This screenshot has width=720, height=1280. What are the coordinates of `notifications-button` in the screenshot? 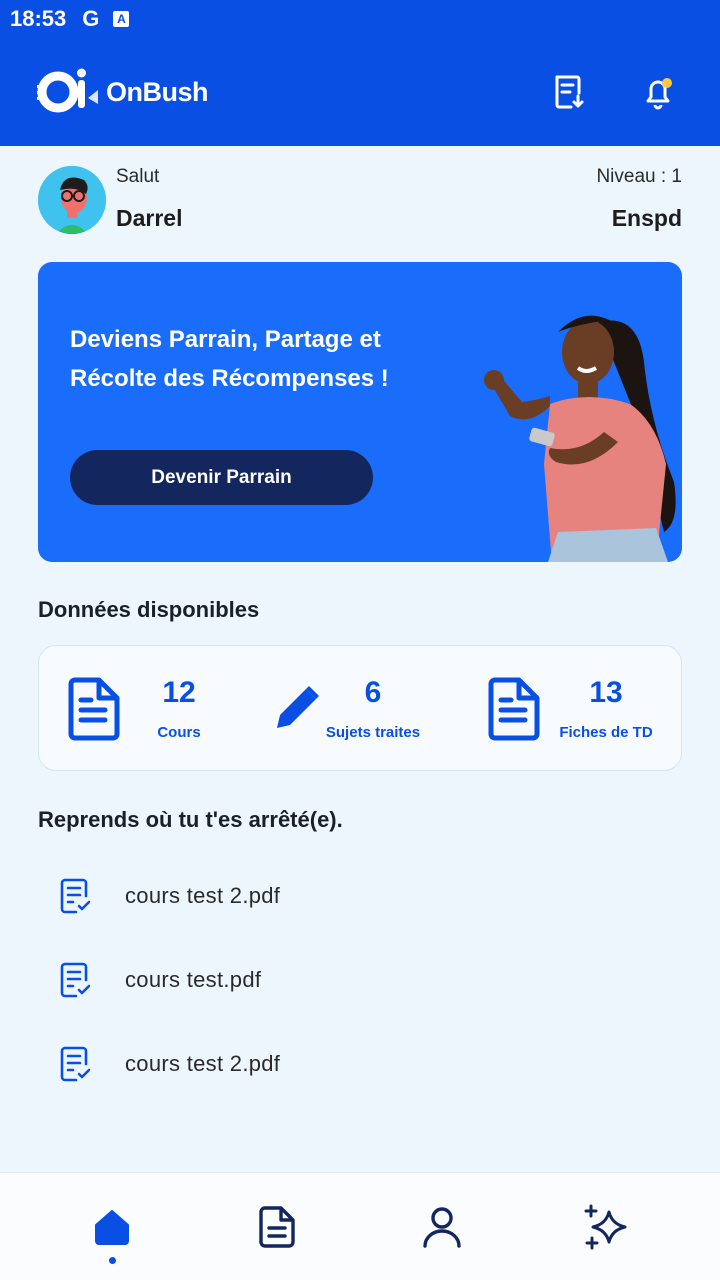 It's located at (658, 92).